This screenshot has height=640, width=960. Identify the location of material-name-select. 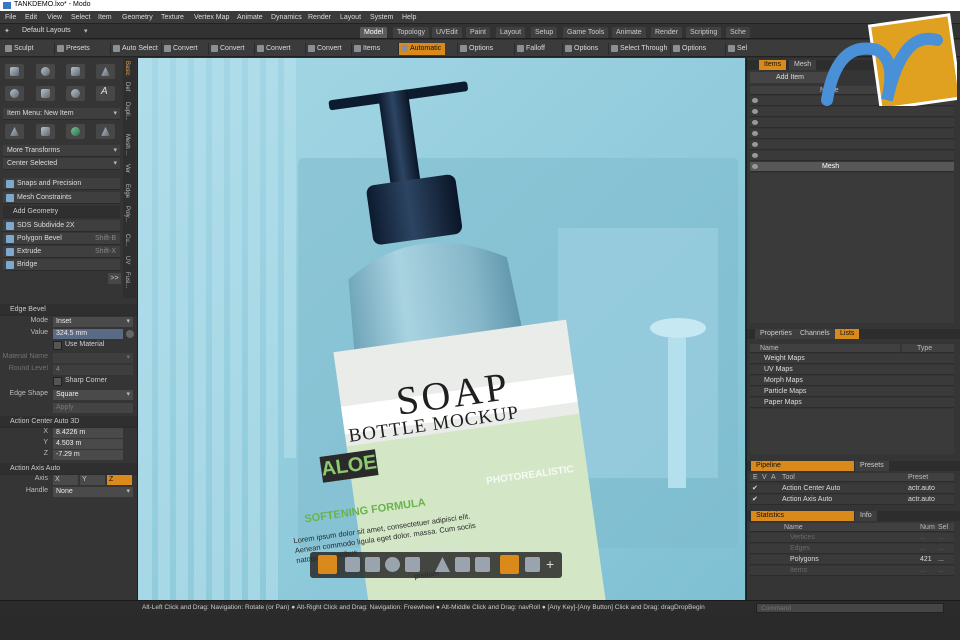
(93, 358).